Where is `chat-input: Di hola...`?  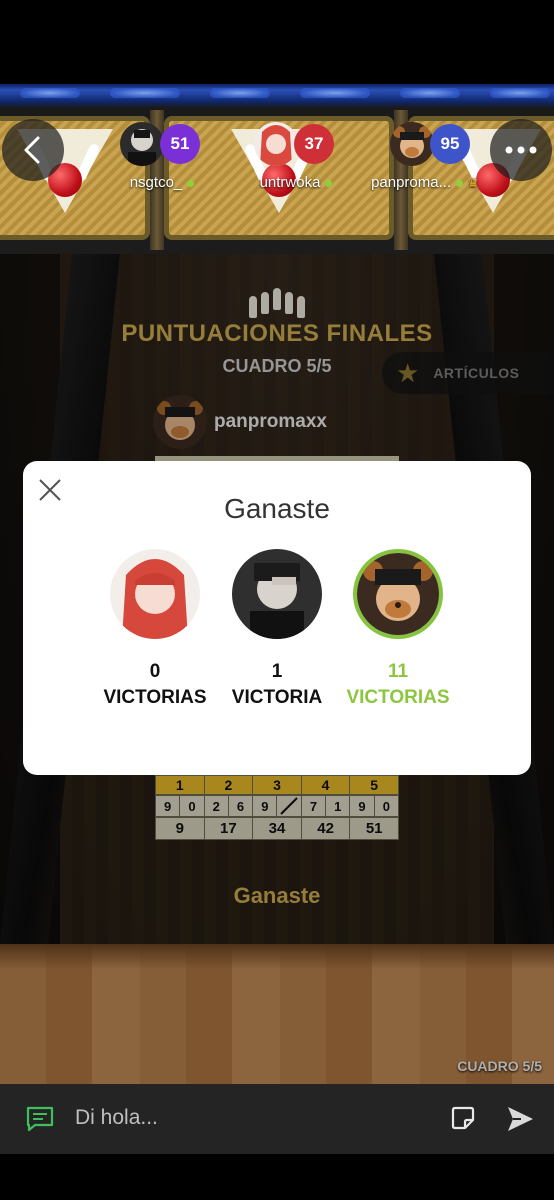
chat-input: Di hola... is located at coordinates (116, 1118).